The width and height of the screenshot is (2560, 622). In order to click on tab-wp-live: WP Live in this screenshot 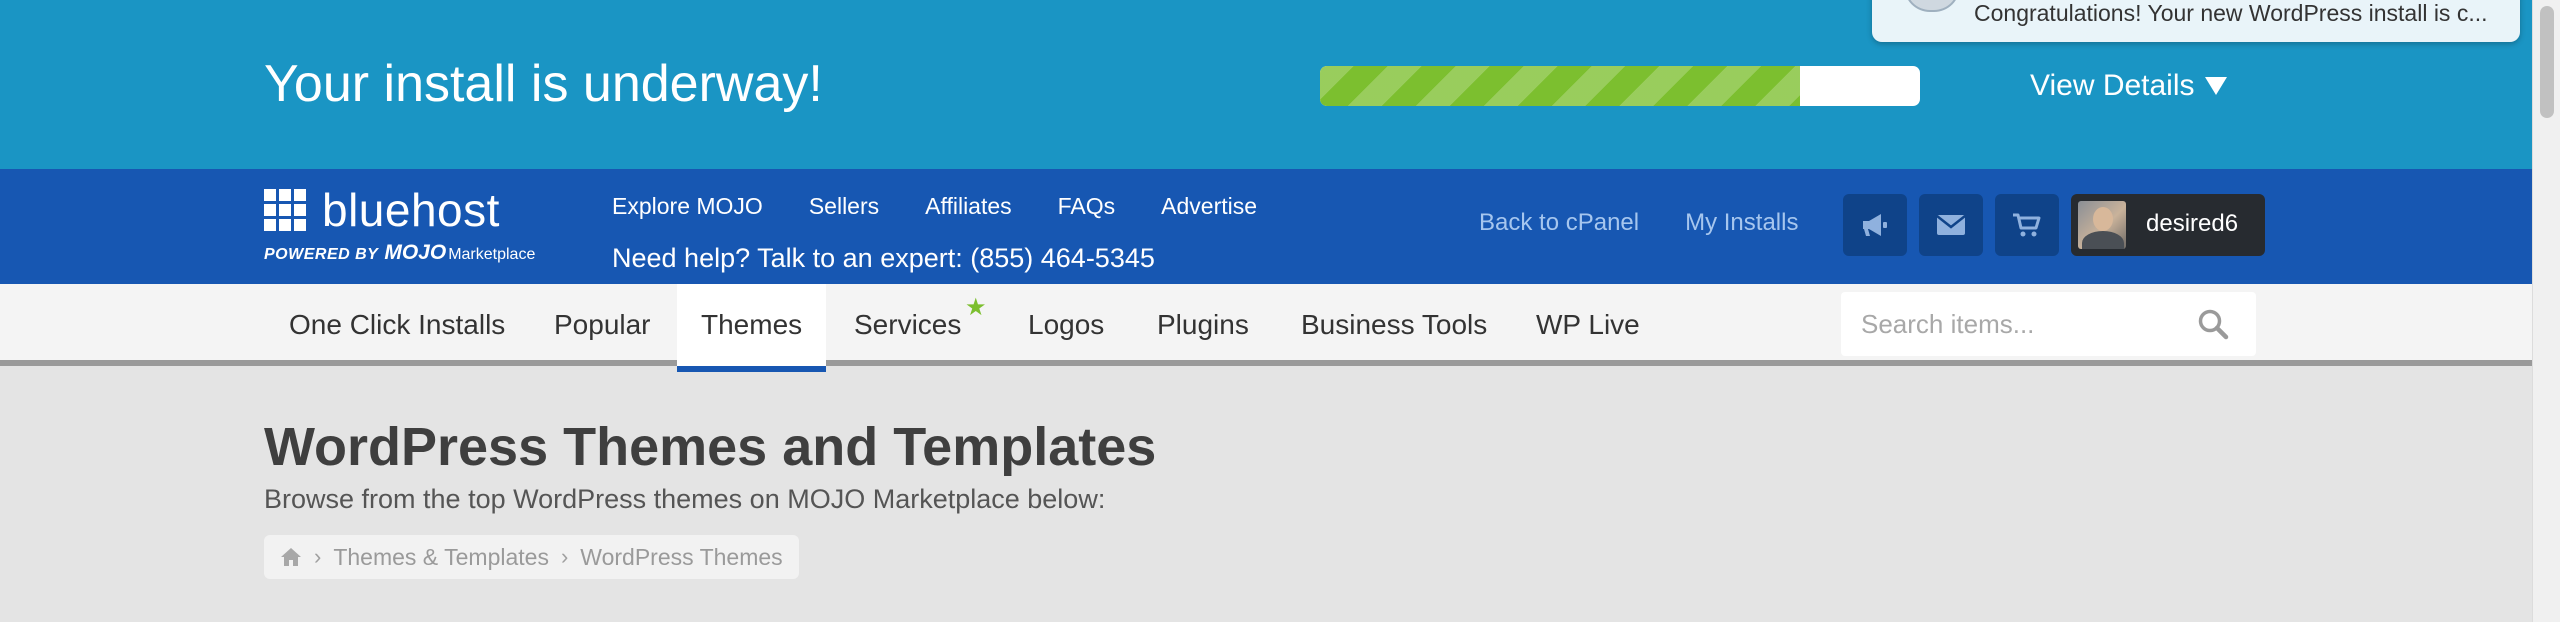, I will do `click(1588, 325)`.